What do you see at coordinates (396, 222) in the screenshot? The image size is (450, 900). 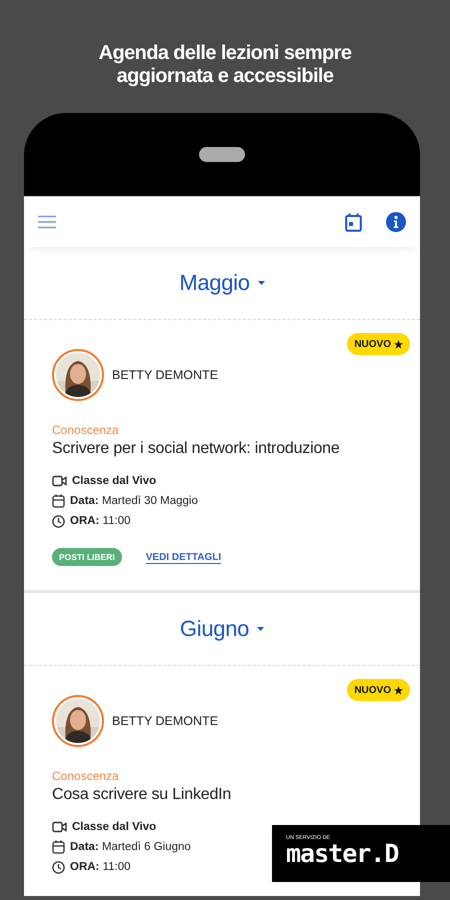 I see `info-icon` at bounding box center [396, 222].